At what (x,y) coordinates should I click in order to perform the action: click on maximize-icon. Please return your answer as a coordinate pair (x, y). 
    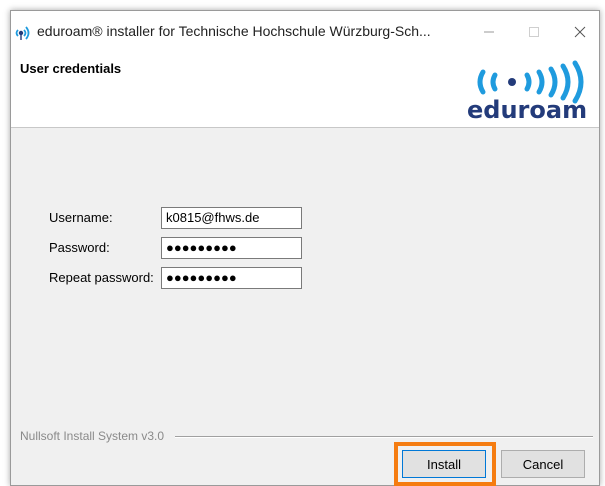
    Looking at the image, I should click on (534, 31).